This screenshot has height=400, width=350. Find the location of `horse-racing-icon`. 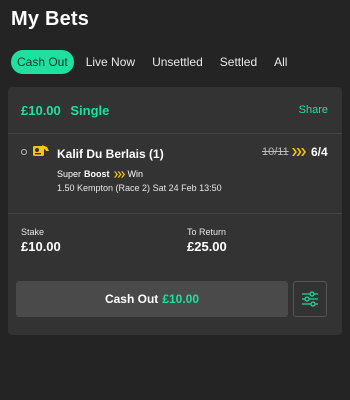

horse-racing-icon is located at coordinates (41, 150).